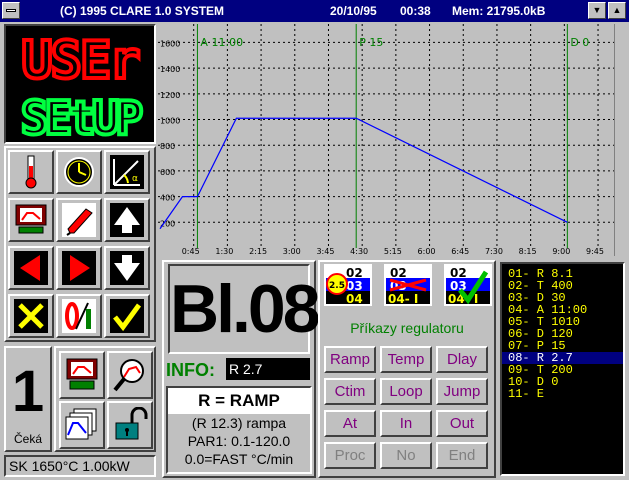 This screenshot has width=629, height=480. What do you see at coordinates (239, 441) in the screenshot?
I see `info-line-2: PAR1: 0.1-120.0` at bounding box center [239, 441].